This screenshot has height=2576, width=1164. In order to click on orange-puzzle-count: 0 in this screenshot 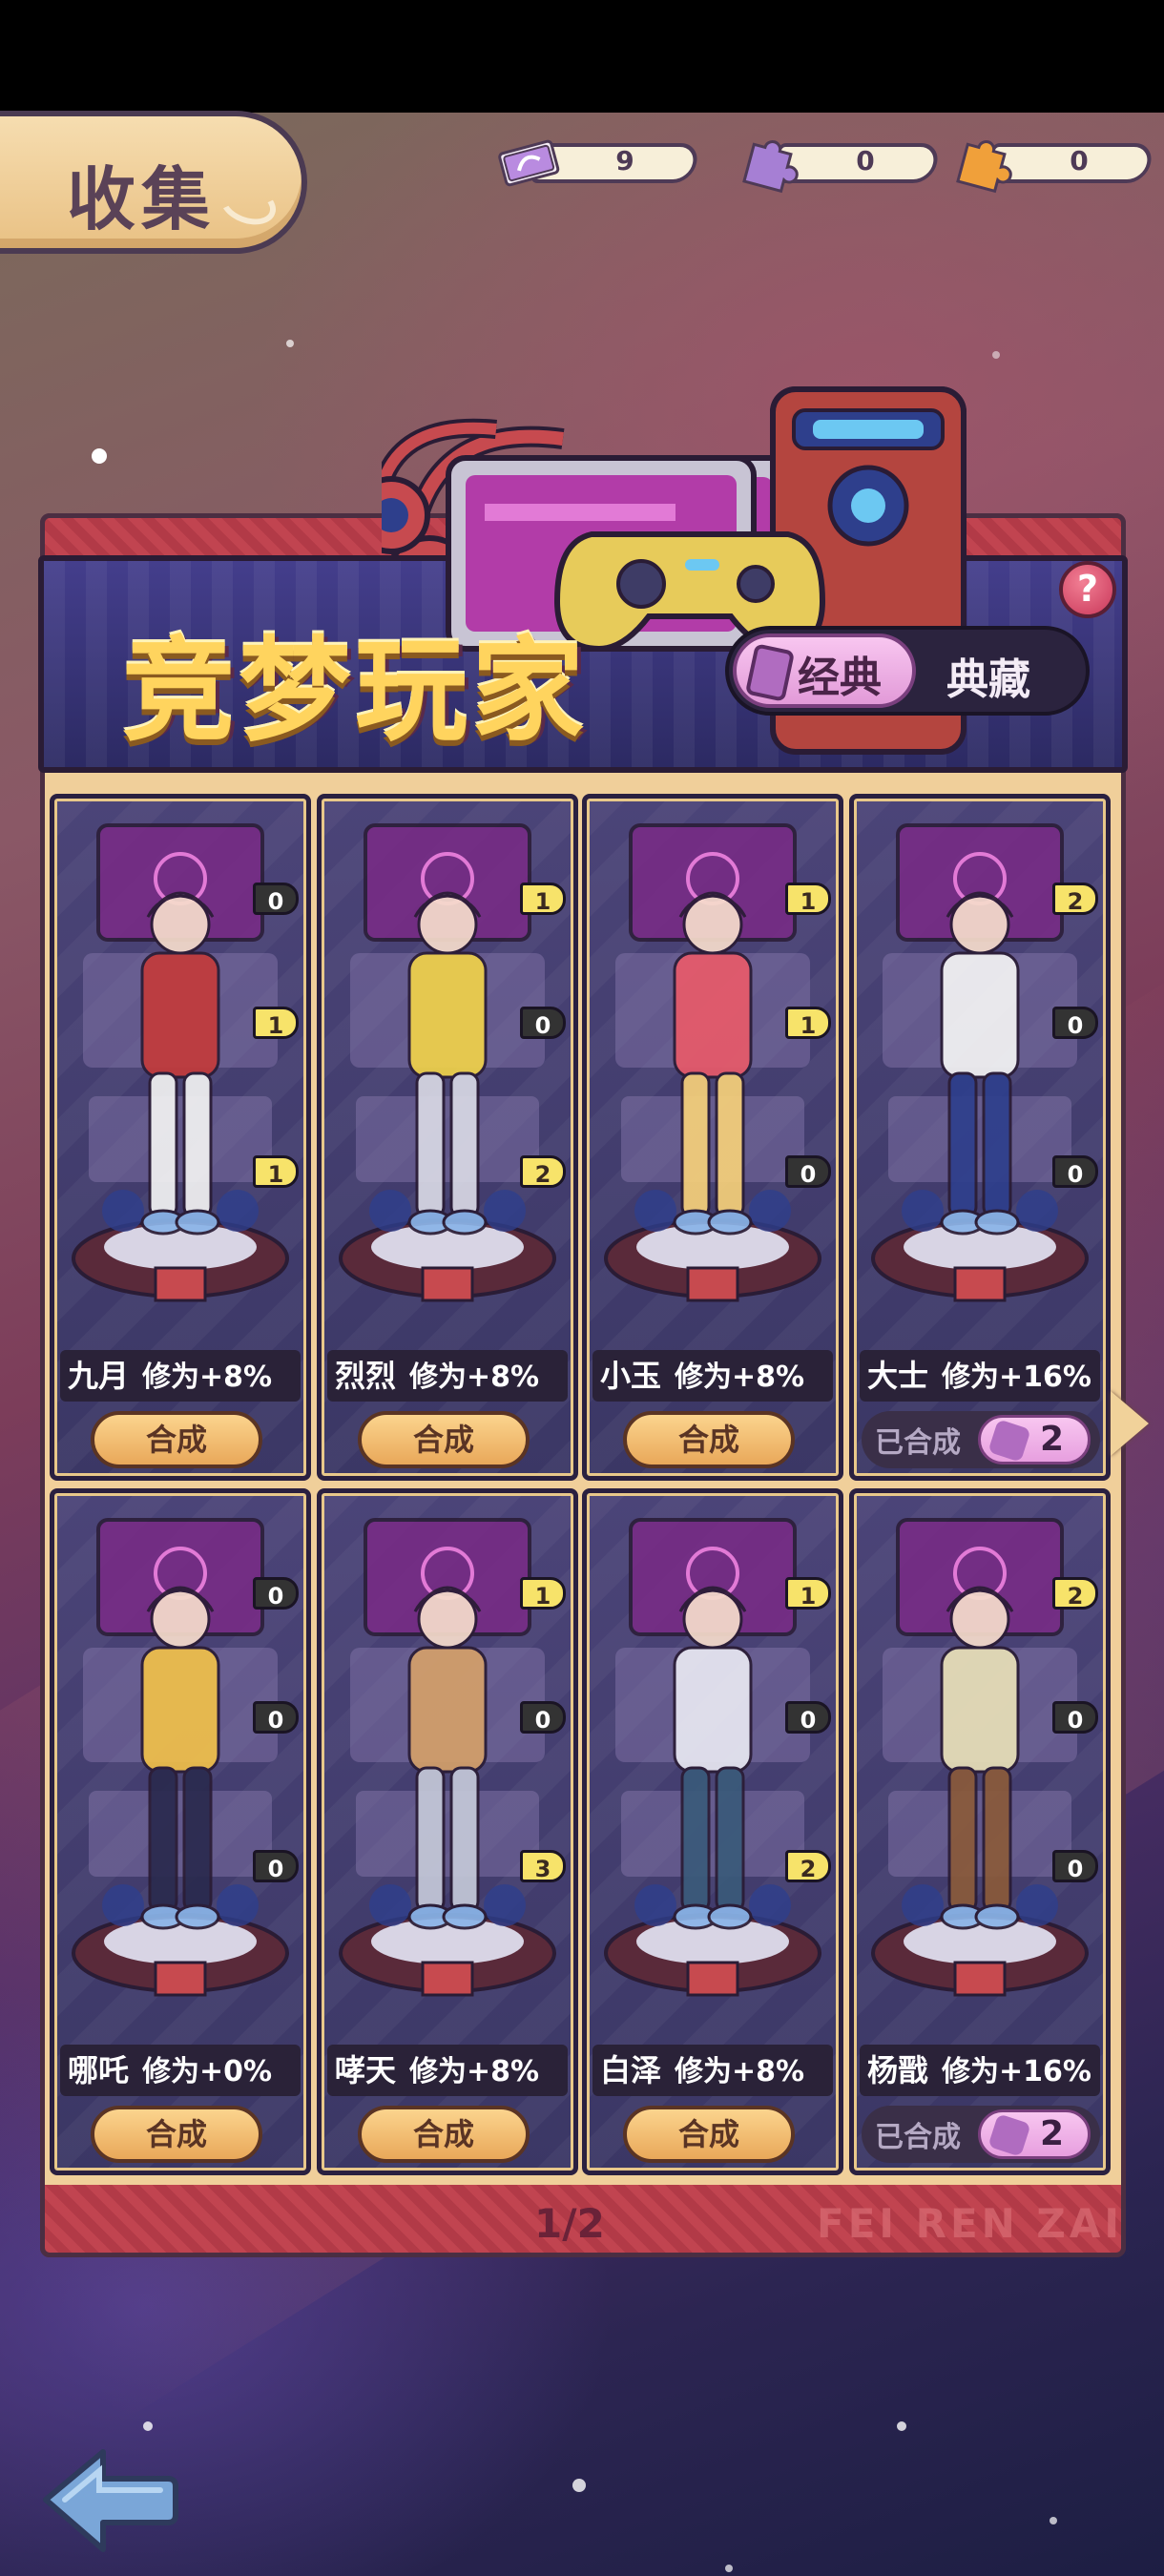, I will do `click(1080, 161)`.